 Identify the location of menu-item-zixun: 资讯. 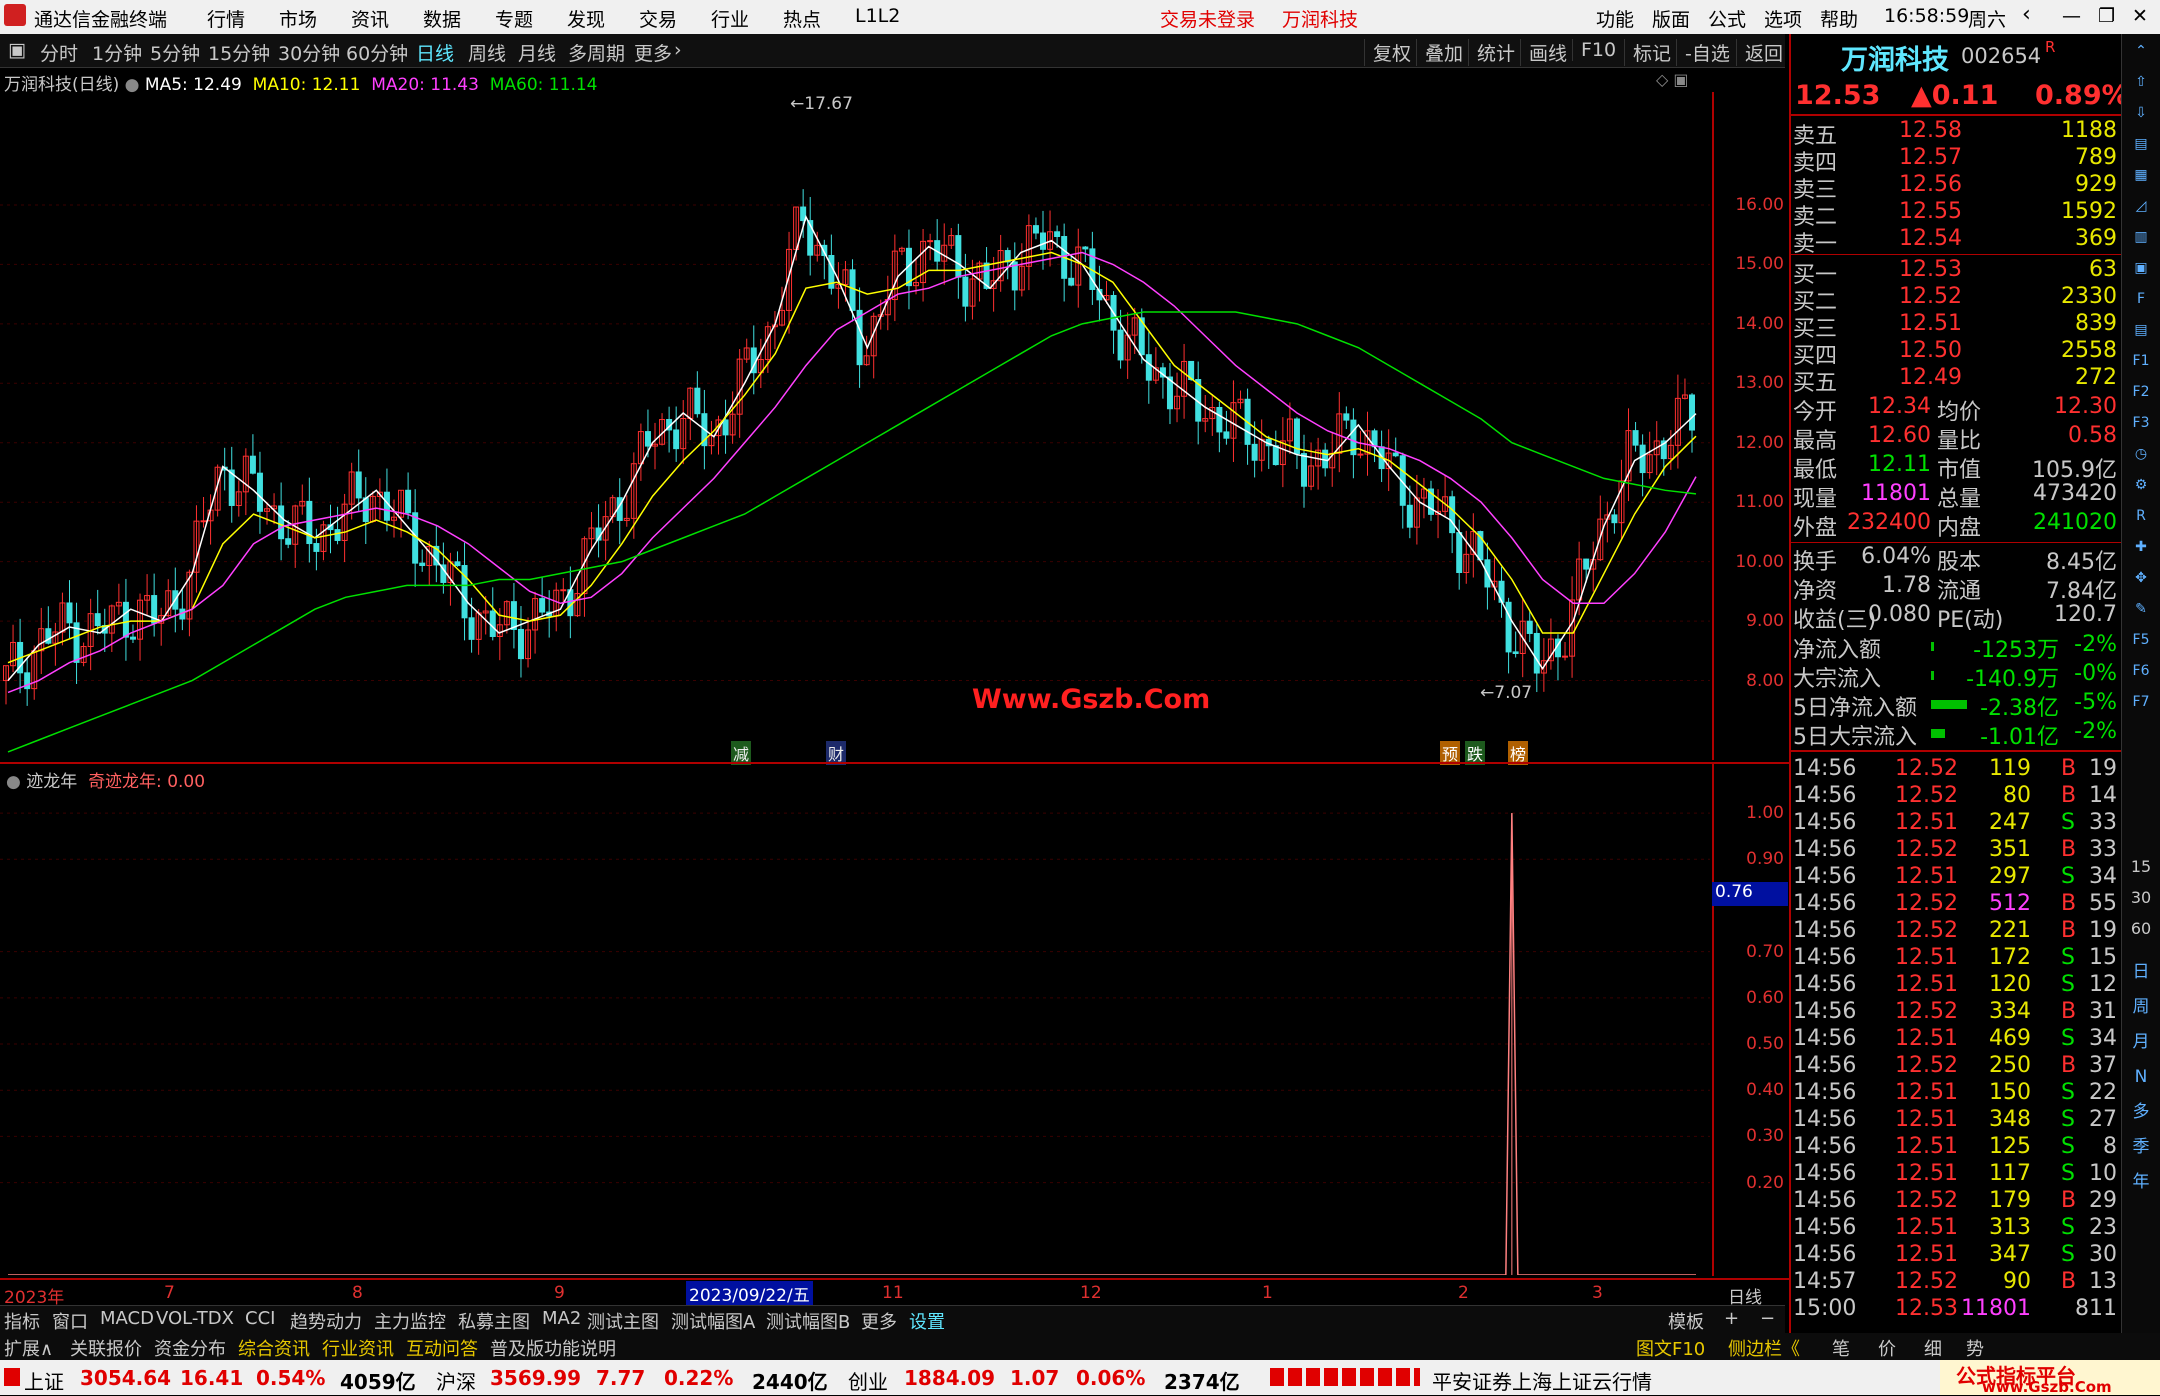
(370, 18).